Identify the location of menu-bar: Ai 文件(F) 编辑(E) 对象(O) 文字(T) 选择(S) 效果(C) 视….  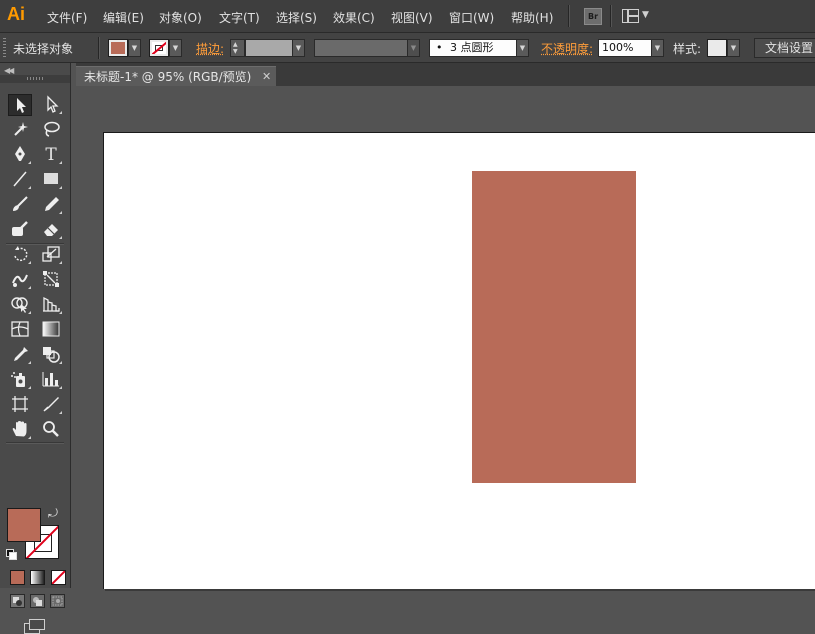
(407, 16).